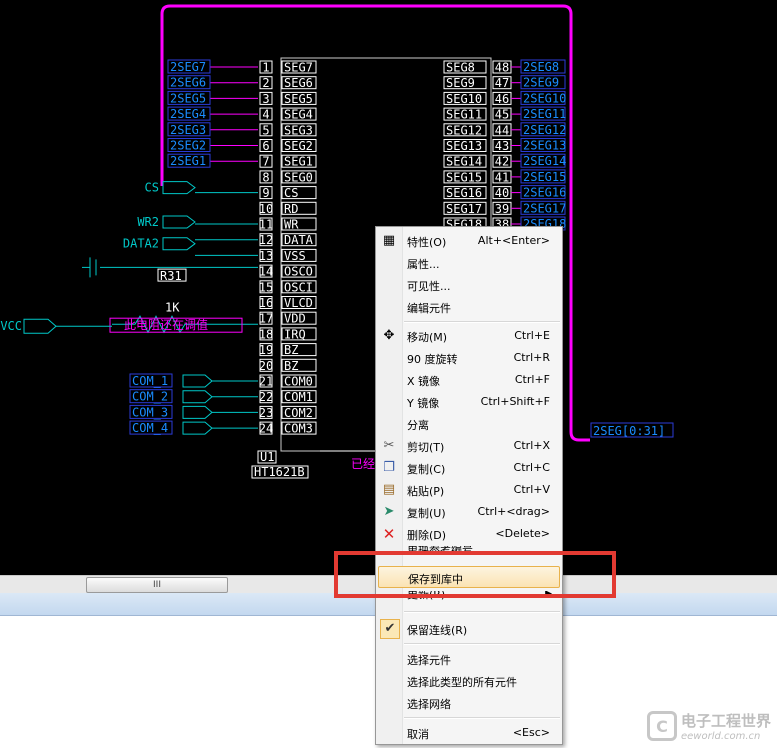  Describe the element at coordinates (295, 256) in the screenshot. I see `pin-name: VSS` at that location.